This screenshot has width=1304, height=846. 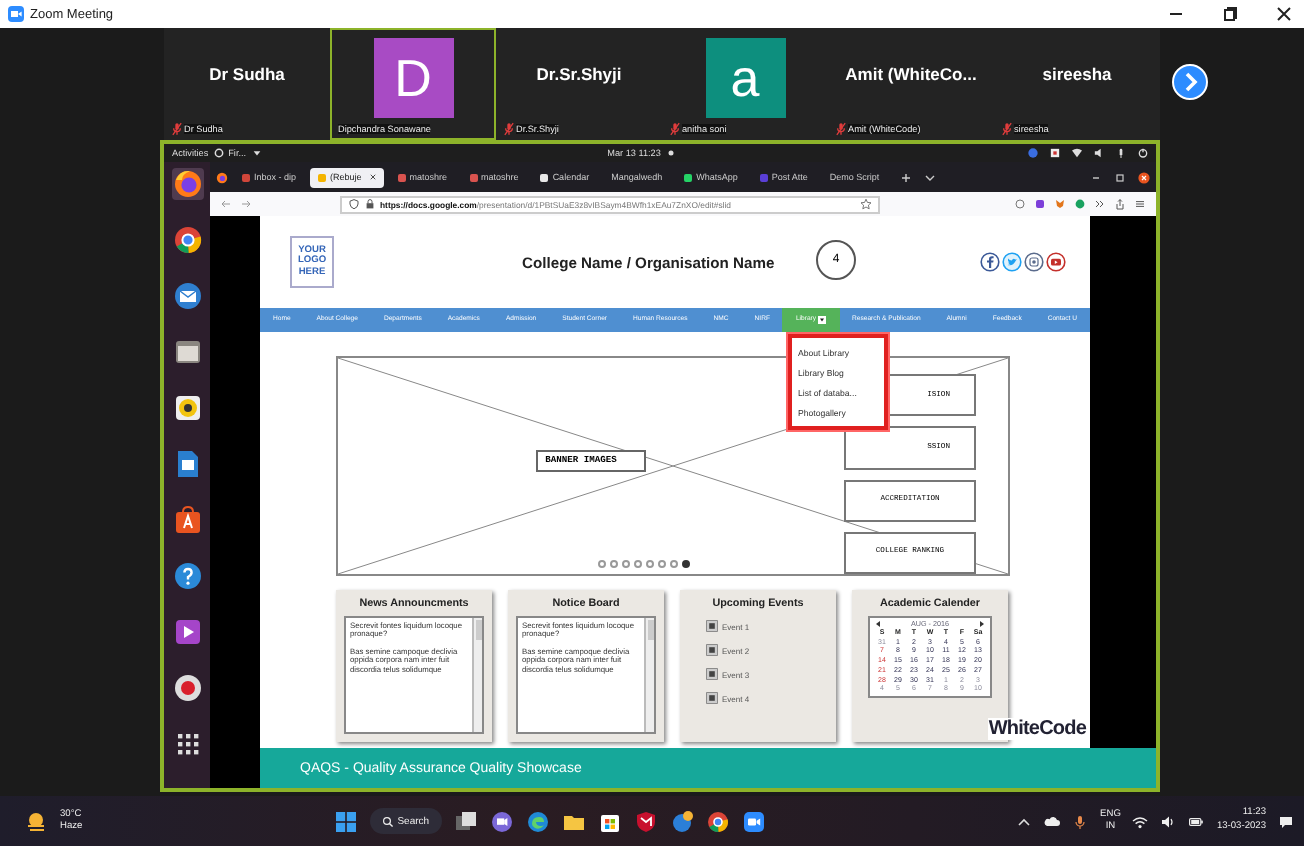 What do you see at coordinates (187, 688) in the screenshot?
I see `record-icon` at bounding box center [187, 688].